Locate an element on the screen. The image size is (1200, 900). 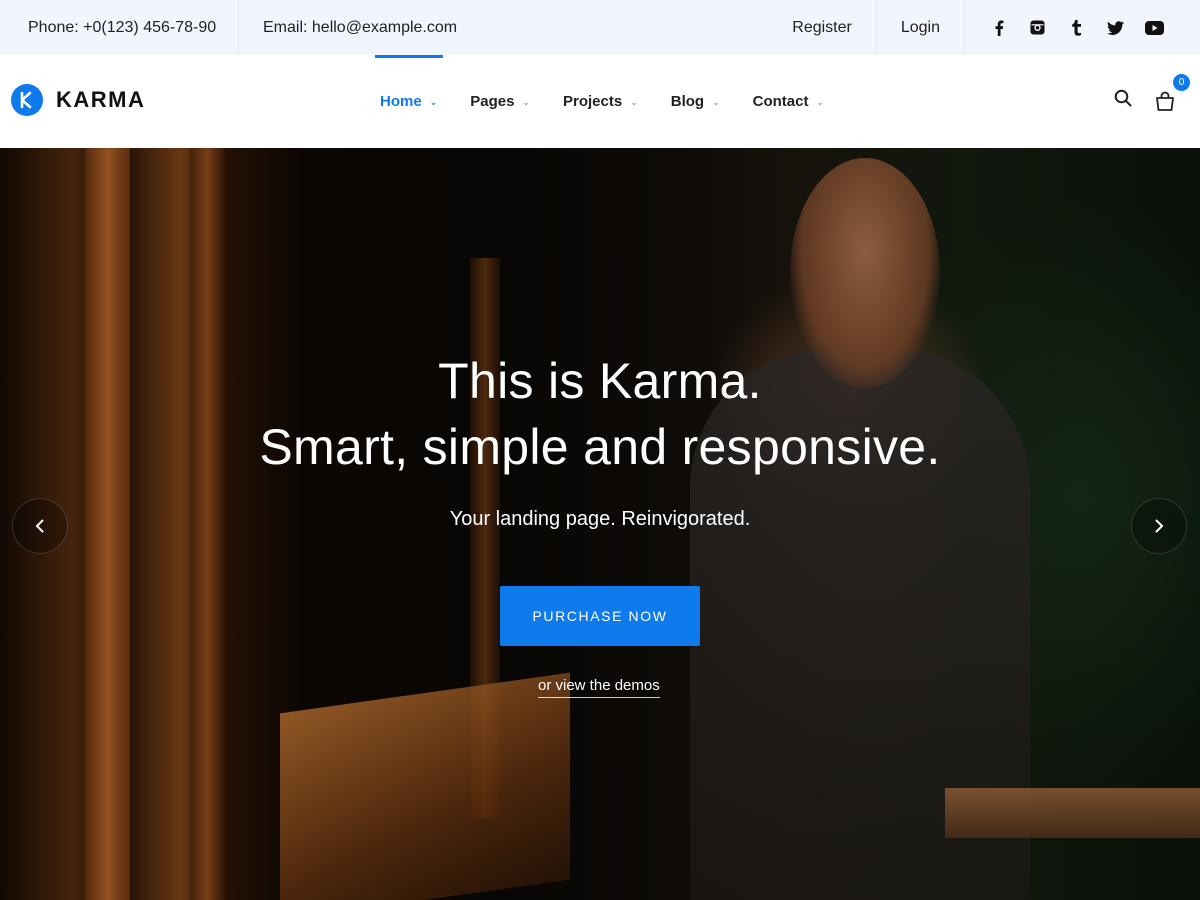
logo-text: KARMA is located at coordinates (101, 99).